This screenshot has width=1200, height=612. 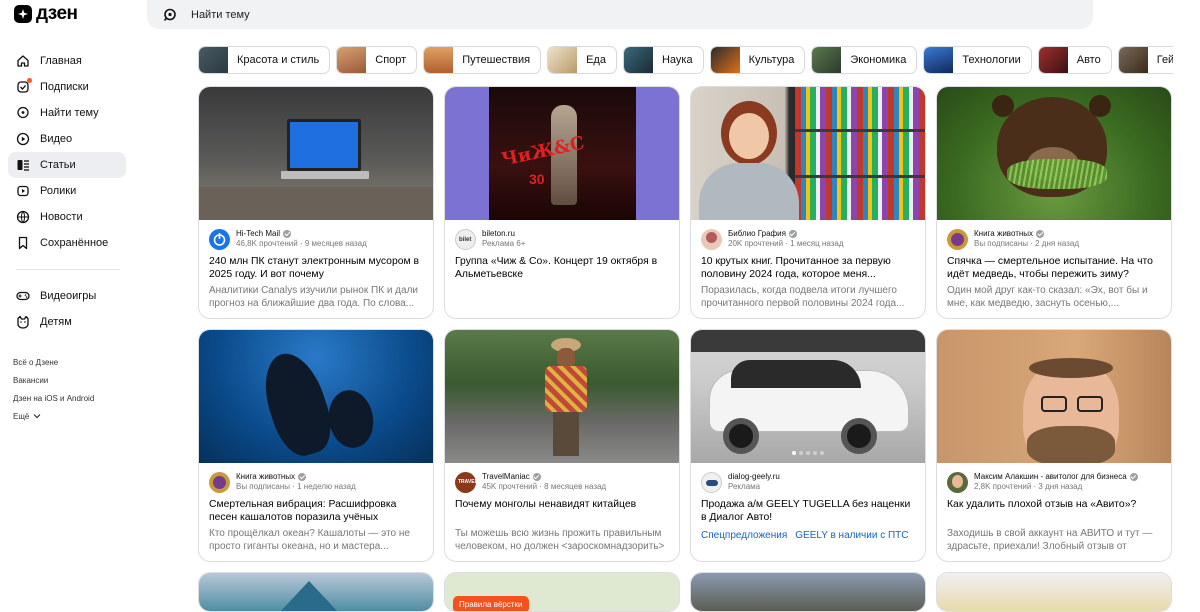 What do you see at coordinates (74, 243) in the screenshot?
I see `sidebar-item-label: Сохранённое` at bounding box center [74, 243].